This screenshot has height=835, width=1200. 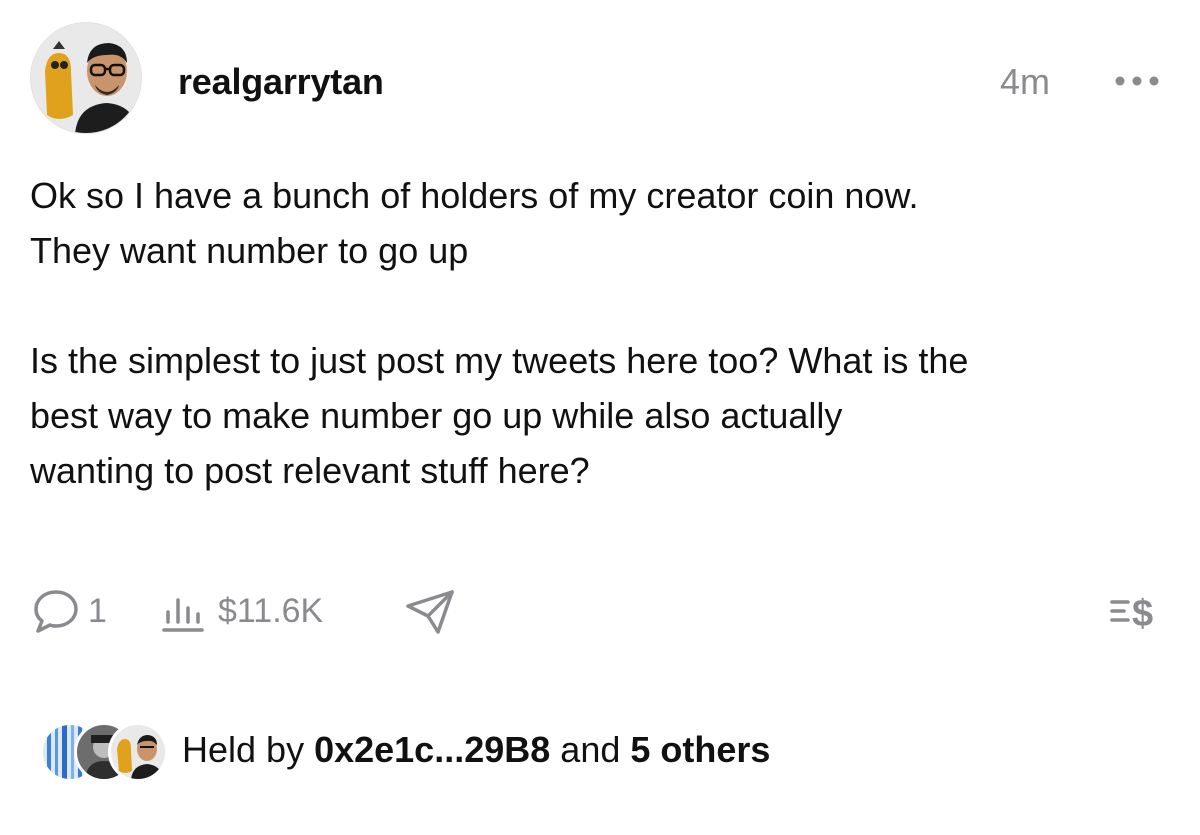 I want to click on holder-address: 0x2e1c...29B8, so click(x=432, y=749).